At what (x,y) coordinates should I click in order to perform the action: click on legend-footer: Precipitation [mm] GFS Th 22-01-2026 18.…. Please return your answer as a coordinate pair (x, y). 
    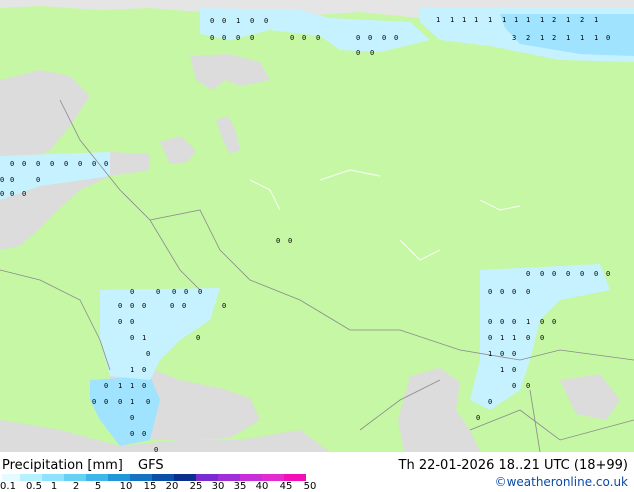
    Looking at the image, I should click on (317, 472).